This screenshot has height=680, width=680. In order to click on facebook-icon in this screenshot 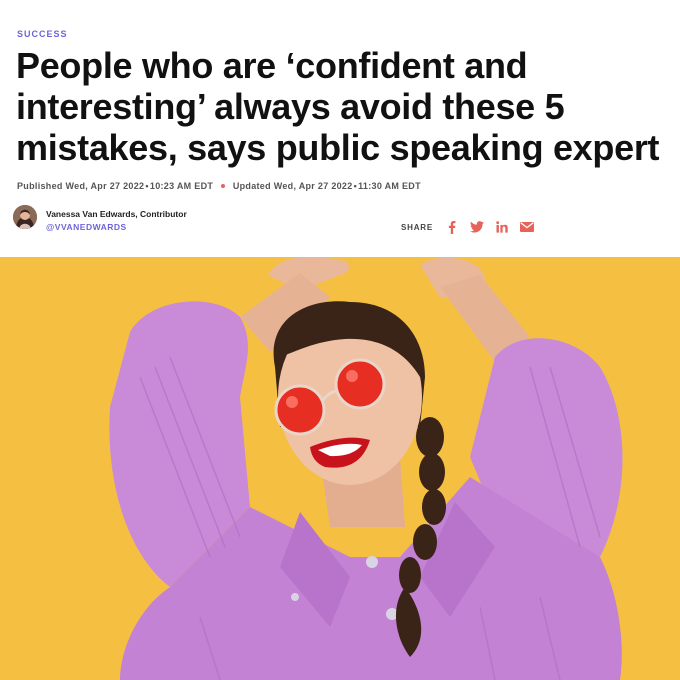, I will do `click(452, 227)`.